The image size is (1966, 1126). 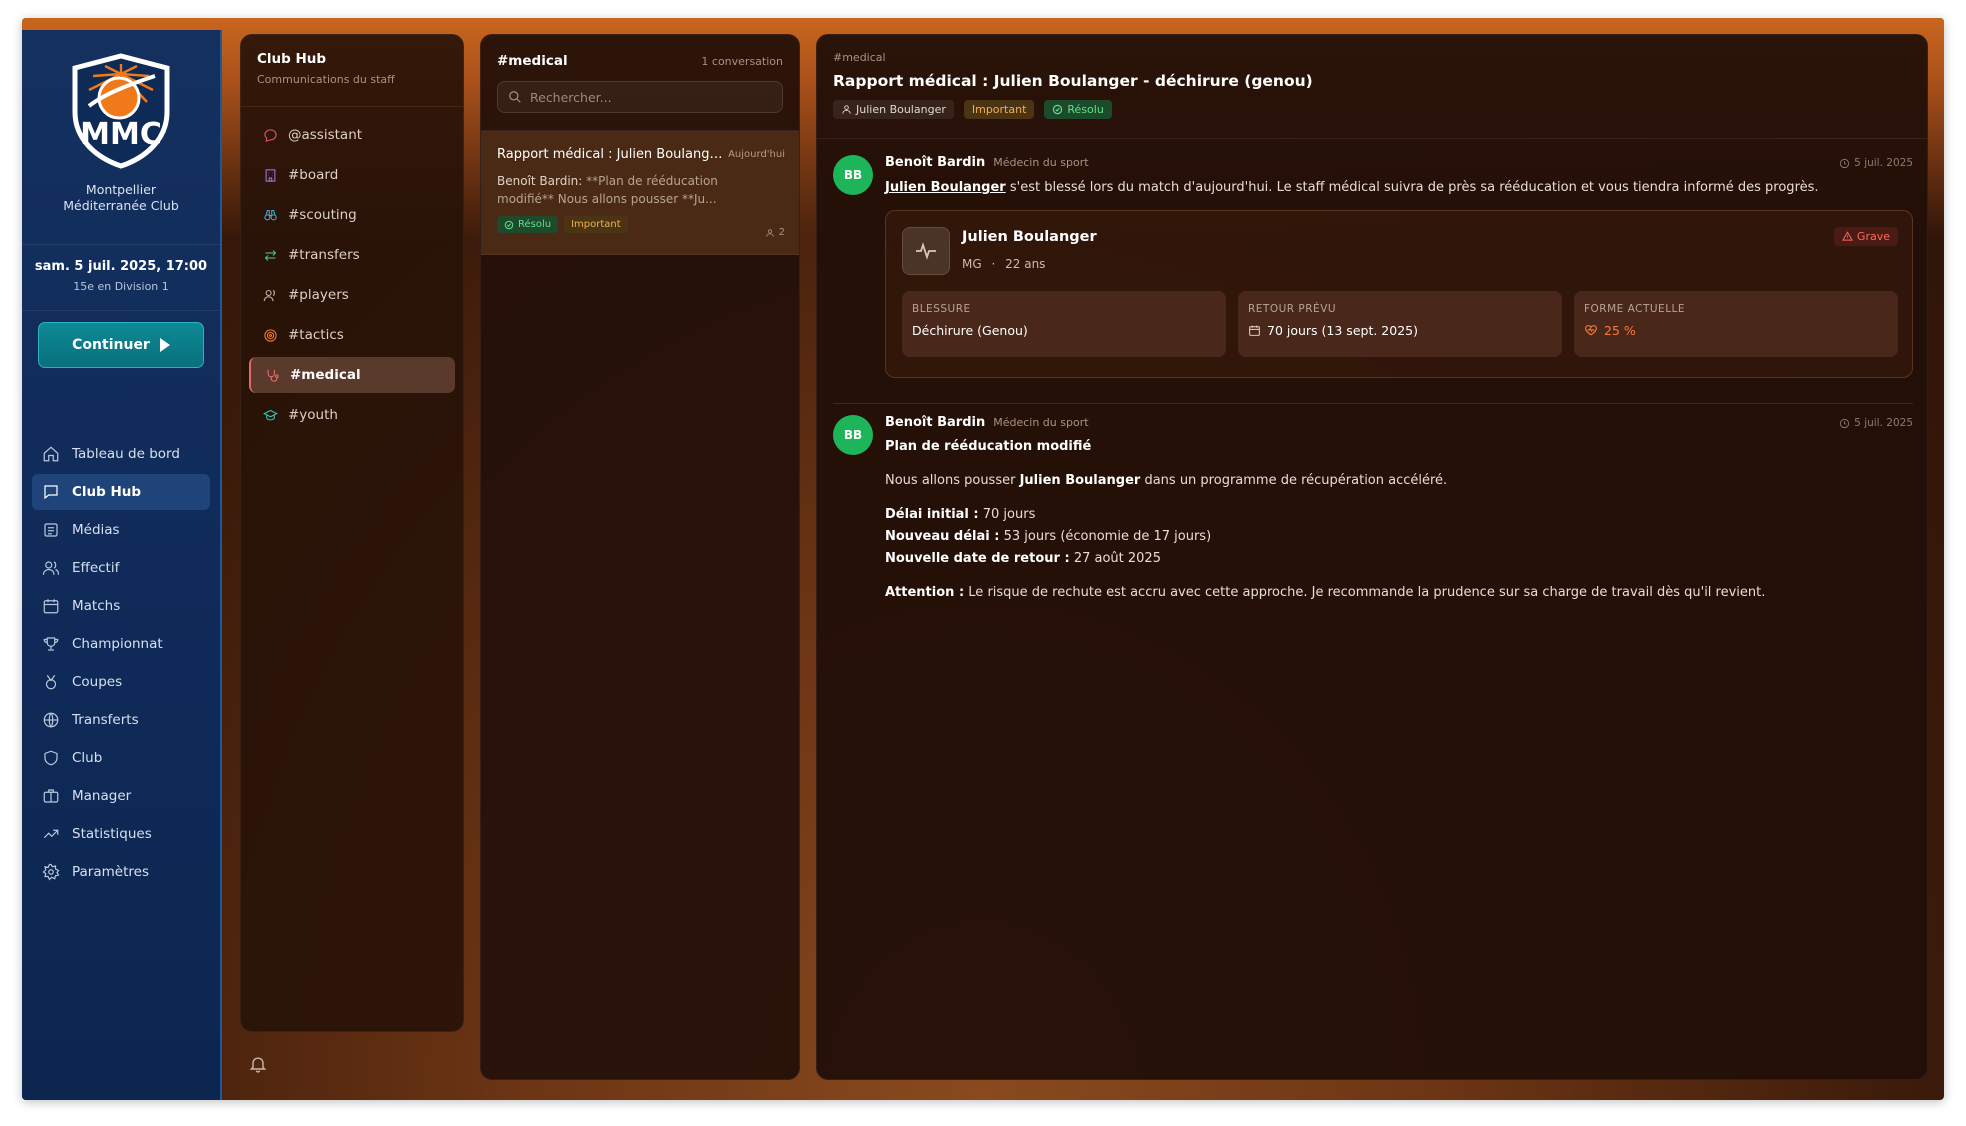 I want to click on channel-medical: #medical, so click(x=352, y=375).